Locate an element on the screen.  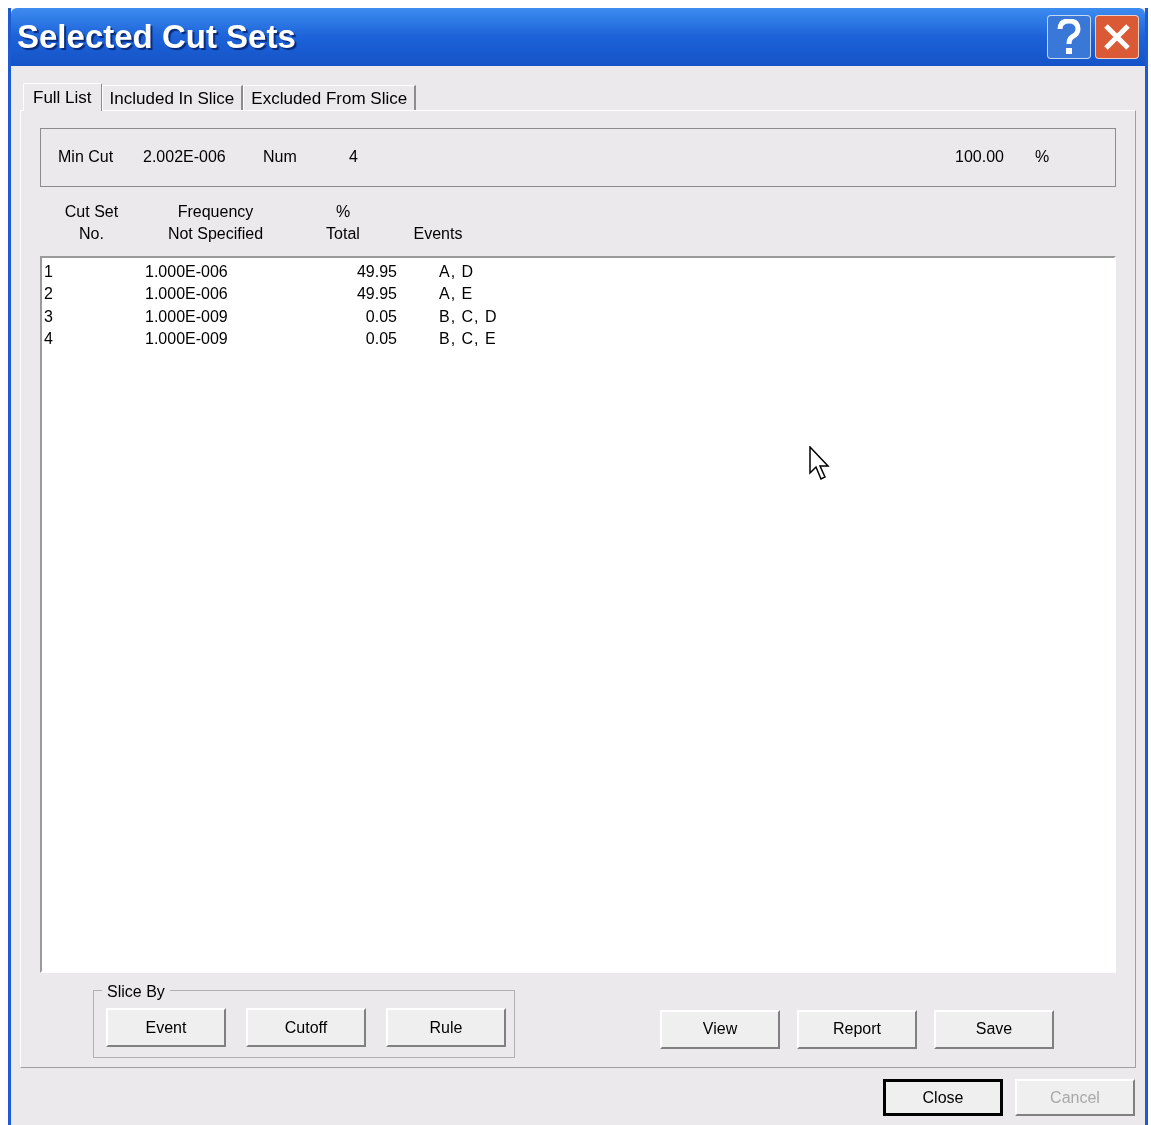
column-header: No. is located at coordinates (91, 233).